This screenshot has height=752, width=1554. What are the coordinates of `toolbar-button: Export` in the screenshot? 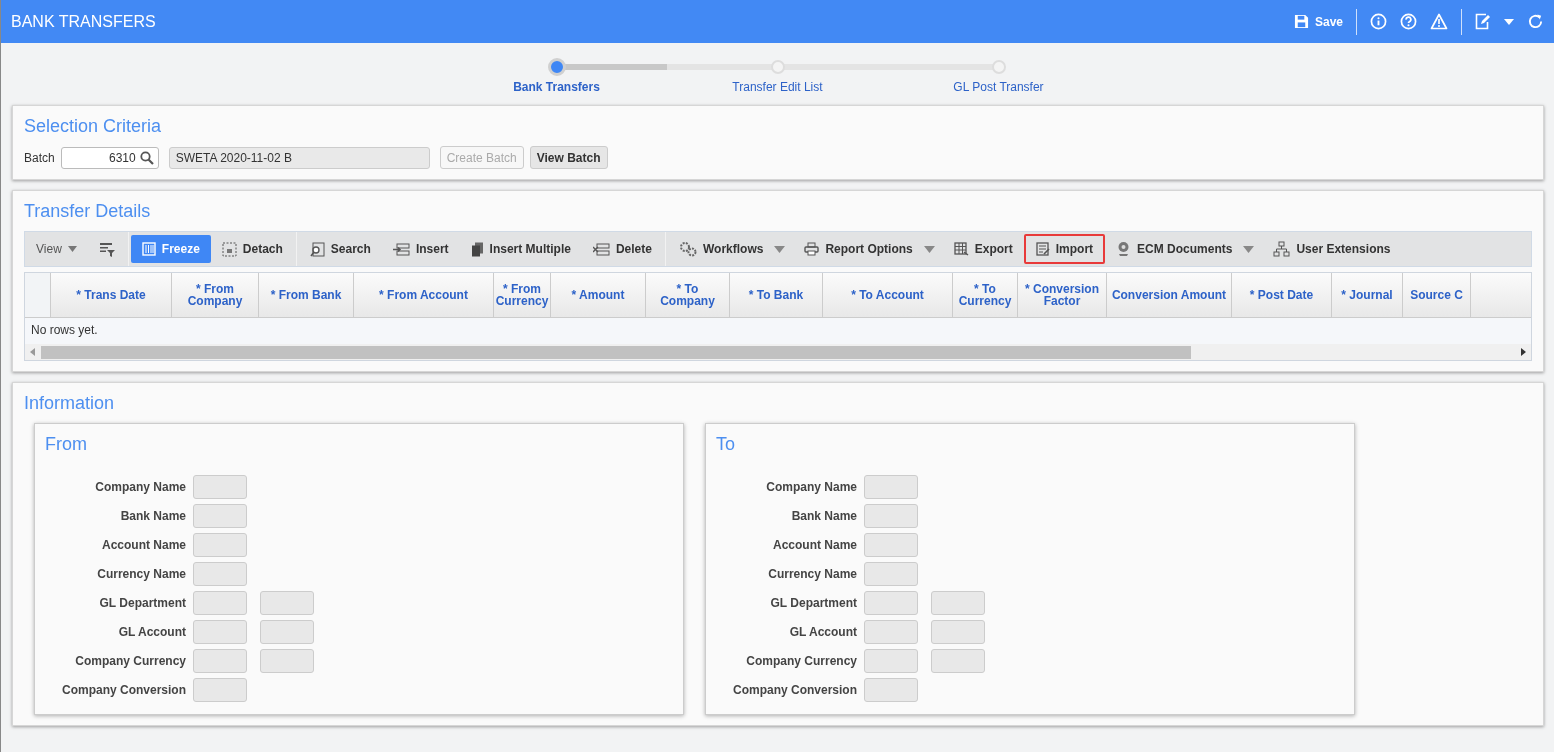 It's located at (983, 249).